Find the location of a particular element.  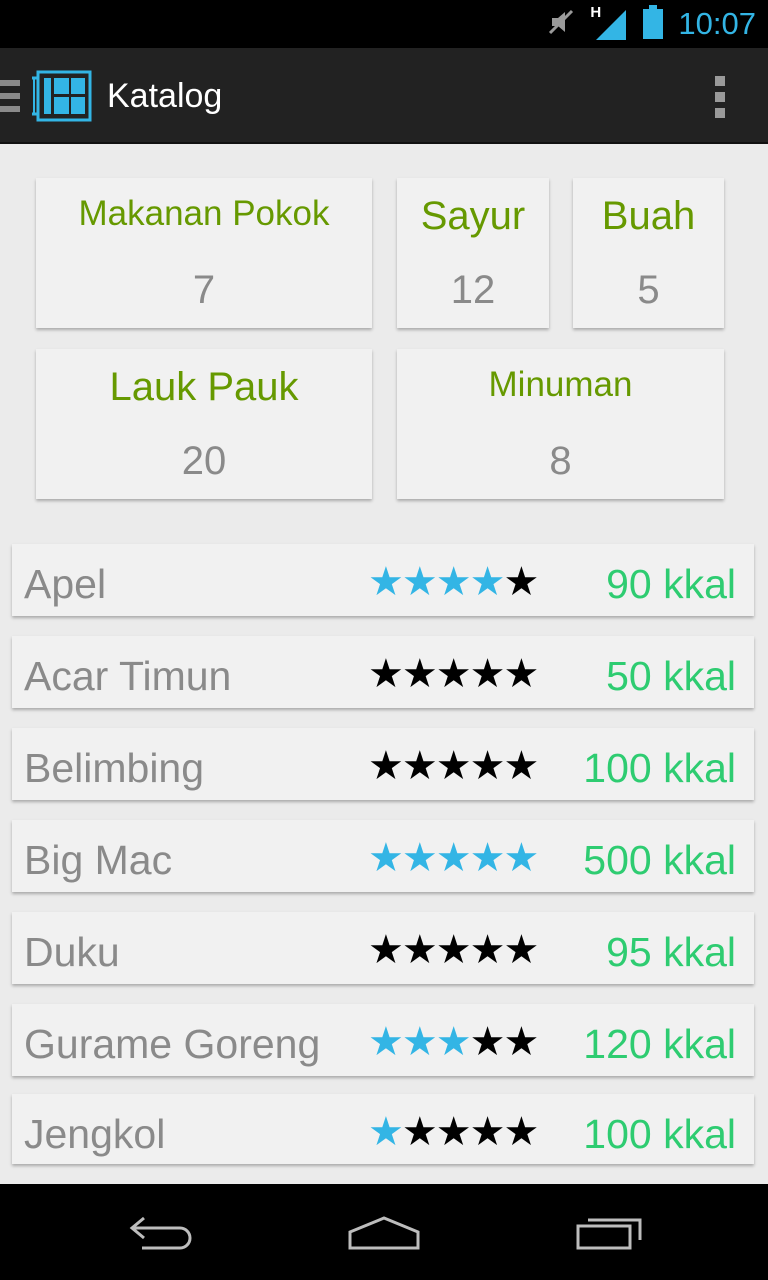

food-name: Apel is located at coordinates (65, 584).